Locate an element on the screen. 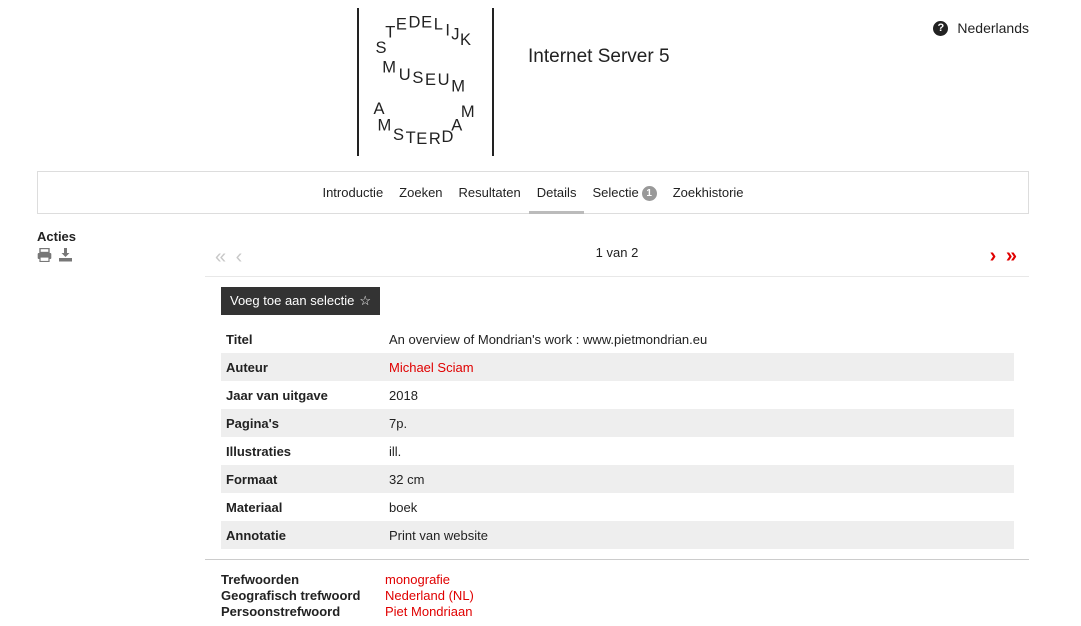 Image resolution: width=1081 pixels, height=626 pixels. table-row: Annotatie Print van website is located at coordinates (617, 535).